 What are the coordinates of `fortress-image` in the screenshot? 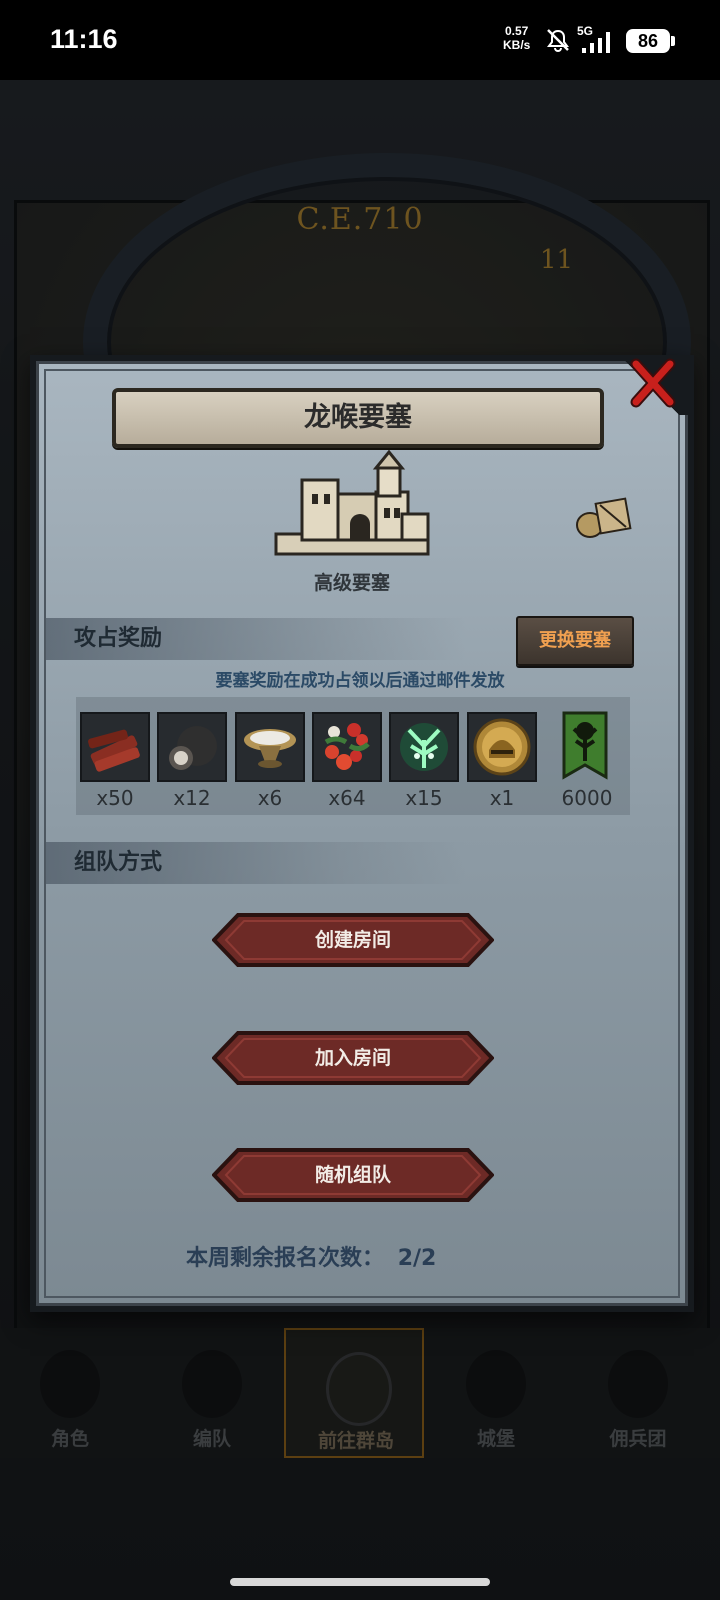 It's located at (352, 503).